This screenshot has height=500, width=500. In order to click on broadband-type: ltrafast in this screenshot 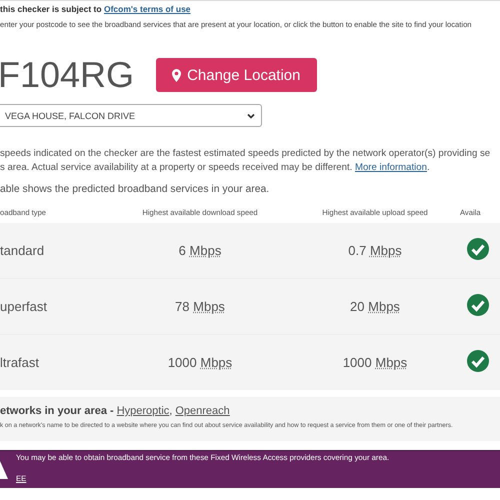, I will do `click(20, 362)`.